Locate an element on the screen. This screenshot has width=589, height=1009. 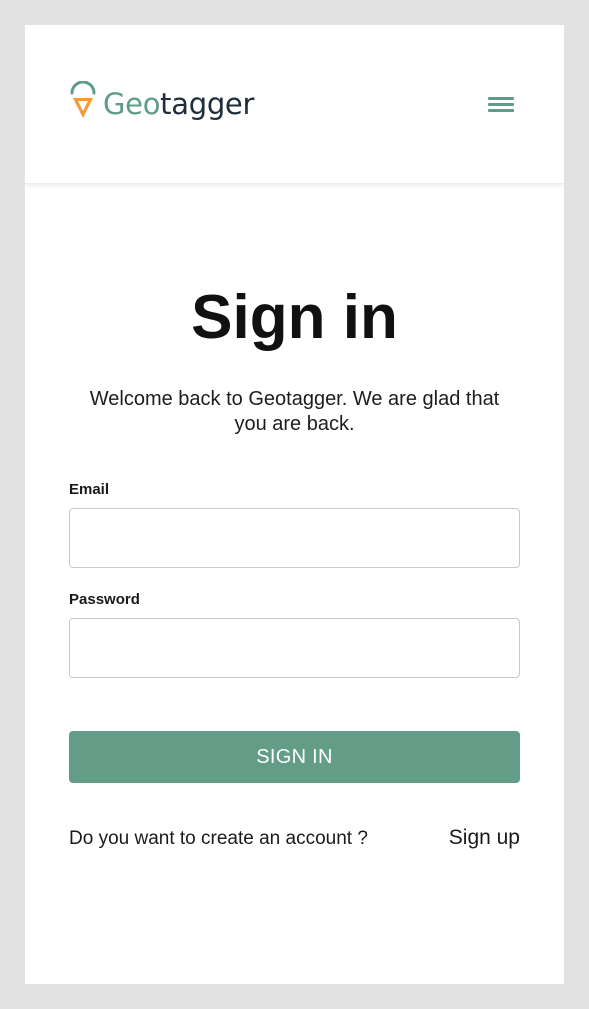
email-field is located at coordinates (294, 538).